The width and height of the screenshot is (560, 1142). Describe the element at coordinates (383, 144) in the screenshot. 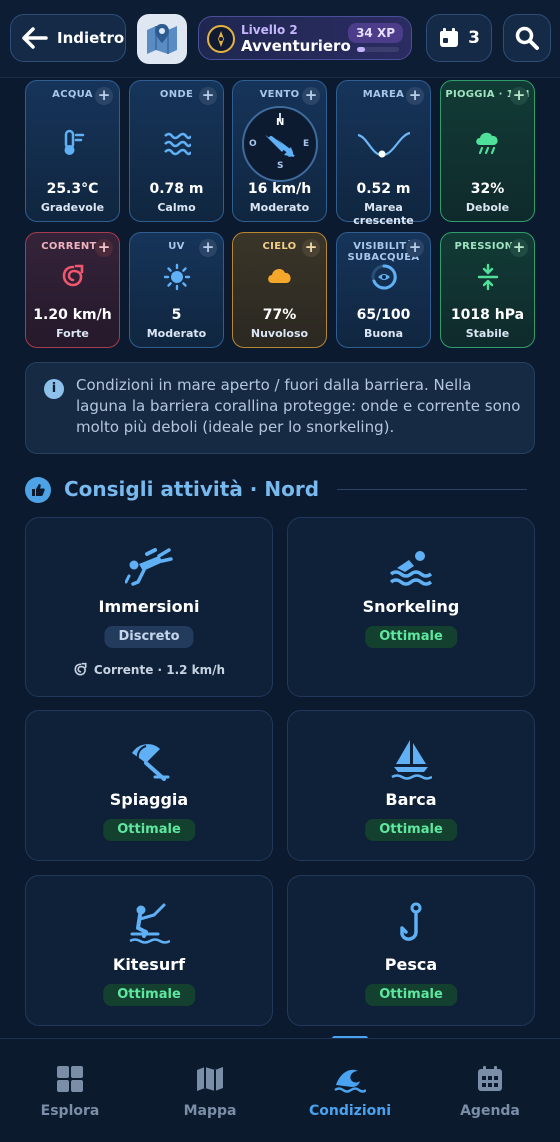

I see `tide-curve-icon` at that location.